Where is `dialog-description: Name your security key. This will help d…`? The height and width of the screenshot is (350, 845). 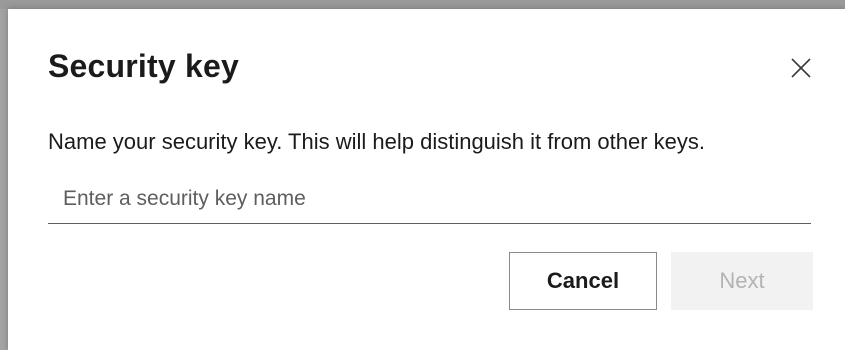 dialog-description: Name your security key. This will help d… is located at coordinates (376, 141).